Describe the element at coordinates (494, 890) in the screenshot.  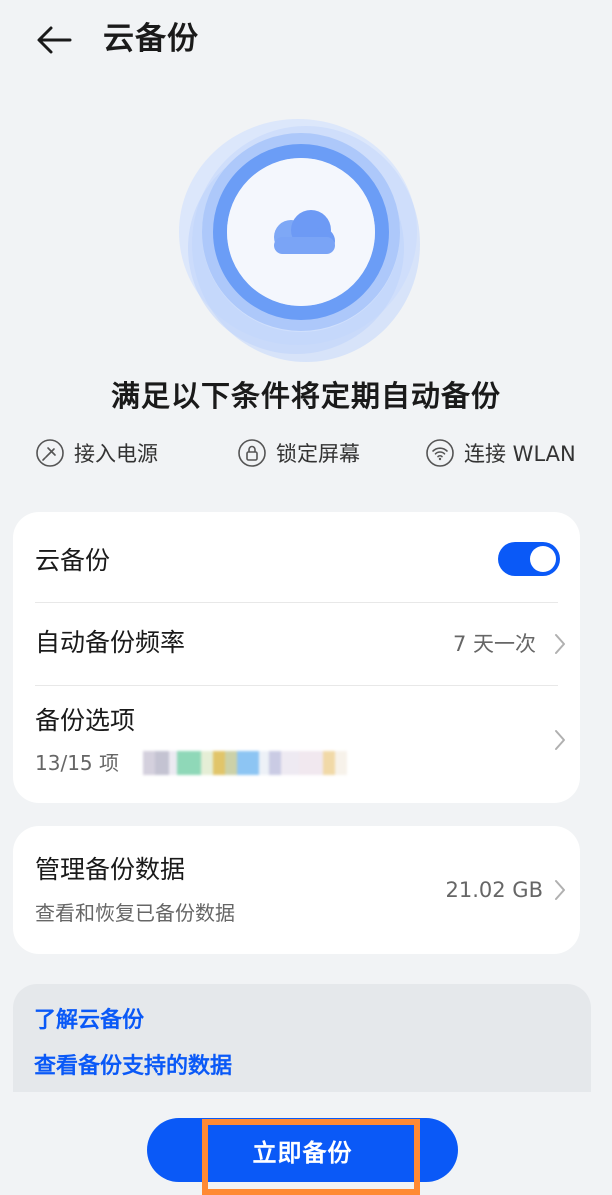
I see `backup-size-value: 21.02 GB` at that location.